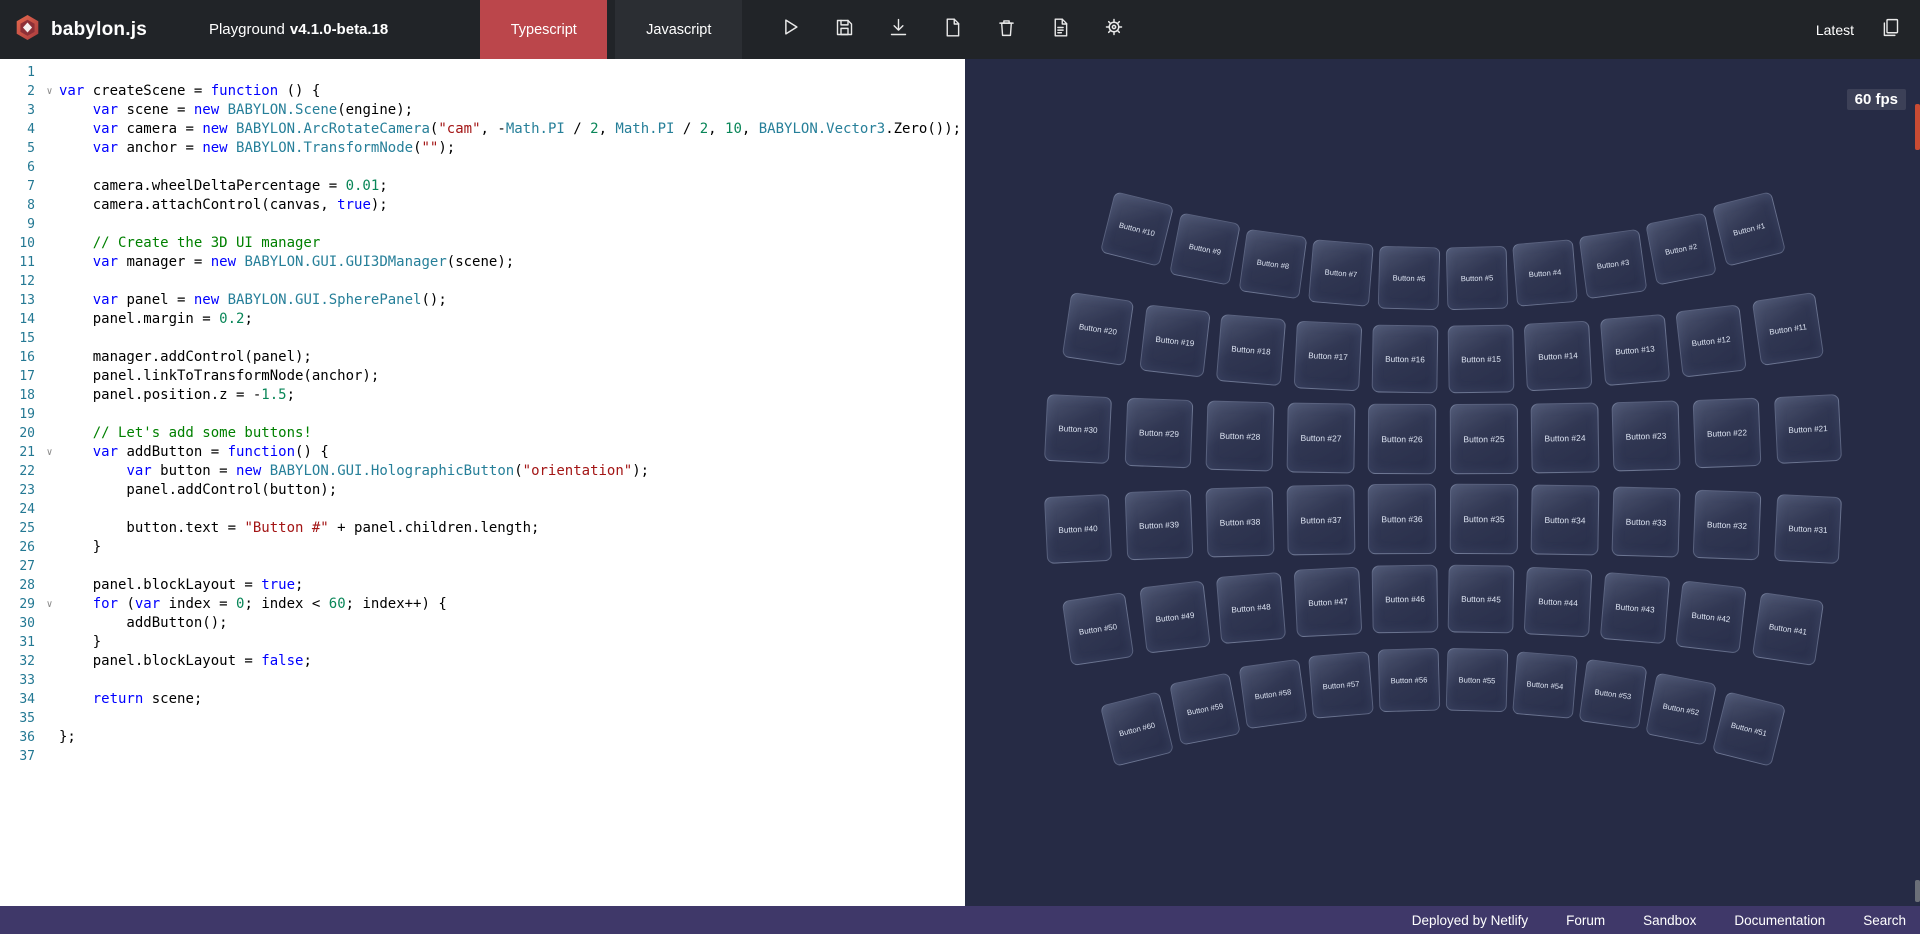 The height and width of the screenshot is (934, 1920). Describe the element at coordinates (1321, 438) in the screenshot. I see `holographic-button: Button #27` at that location.